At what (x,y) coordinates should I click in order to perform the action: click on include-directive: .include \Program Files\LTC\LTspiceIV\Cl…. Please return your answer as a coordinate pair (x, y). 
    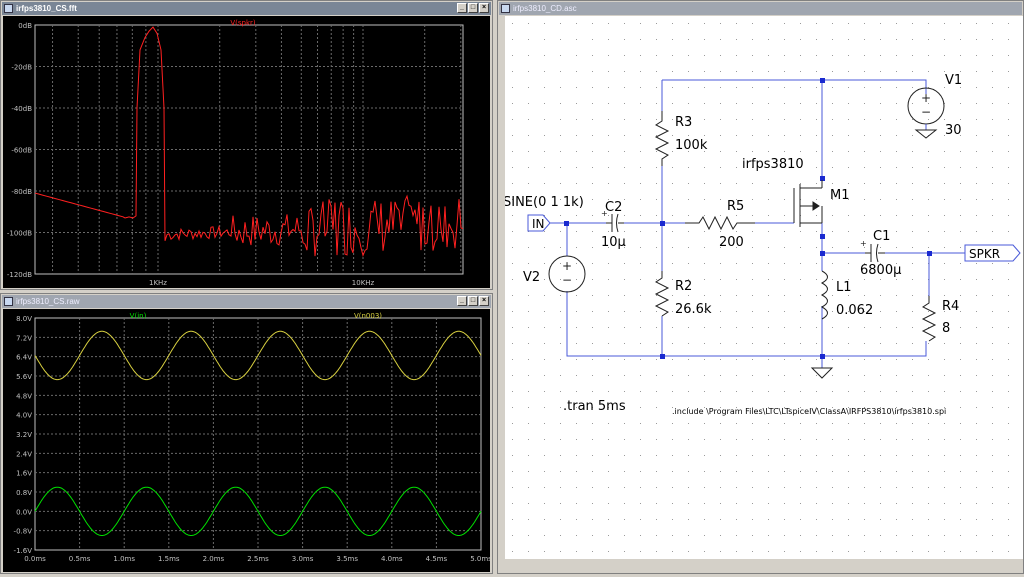
    Looking at the image, I should click on (809, 411).